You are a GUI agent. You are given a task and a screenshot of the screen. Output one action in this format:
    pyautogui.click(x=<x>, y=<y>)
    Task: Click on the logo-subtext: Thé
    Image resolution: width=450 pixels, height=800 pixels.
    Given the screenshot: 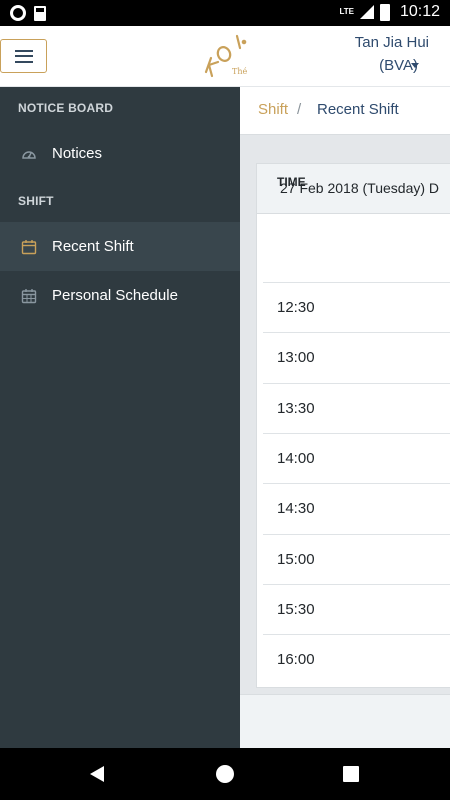 What is the action you would take?
    pyautogui.click(x=240, y=71)
    